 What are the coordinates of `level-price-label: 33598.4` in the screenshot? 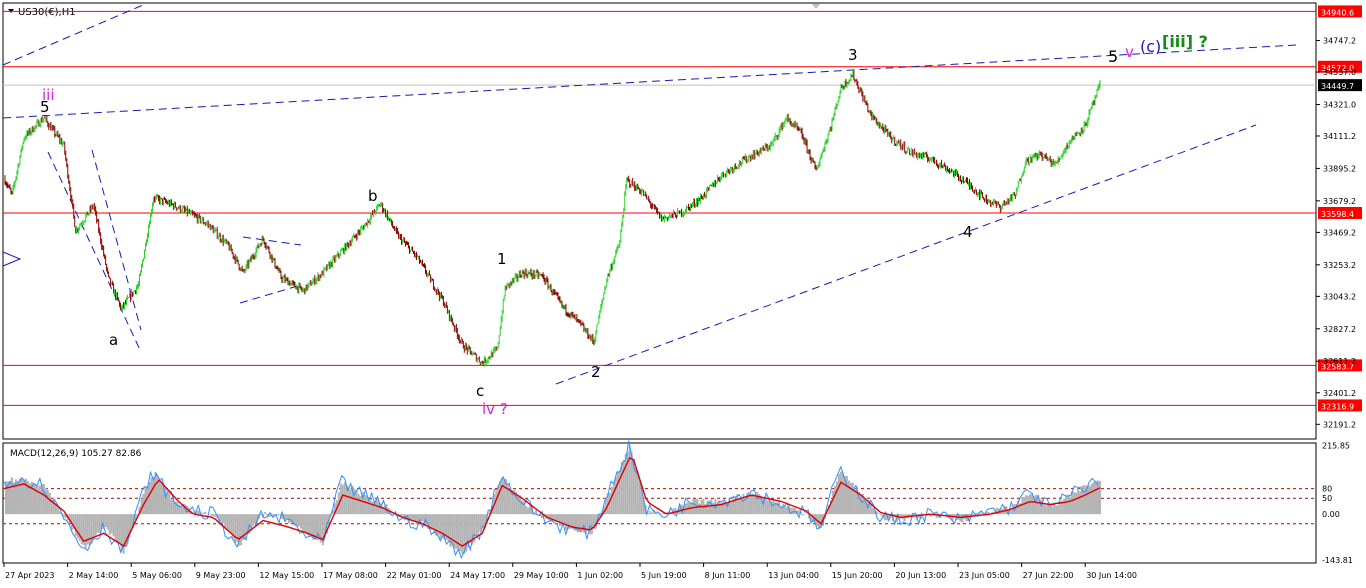 It's located at (1337, 214).